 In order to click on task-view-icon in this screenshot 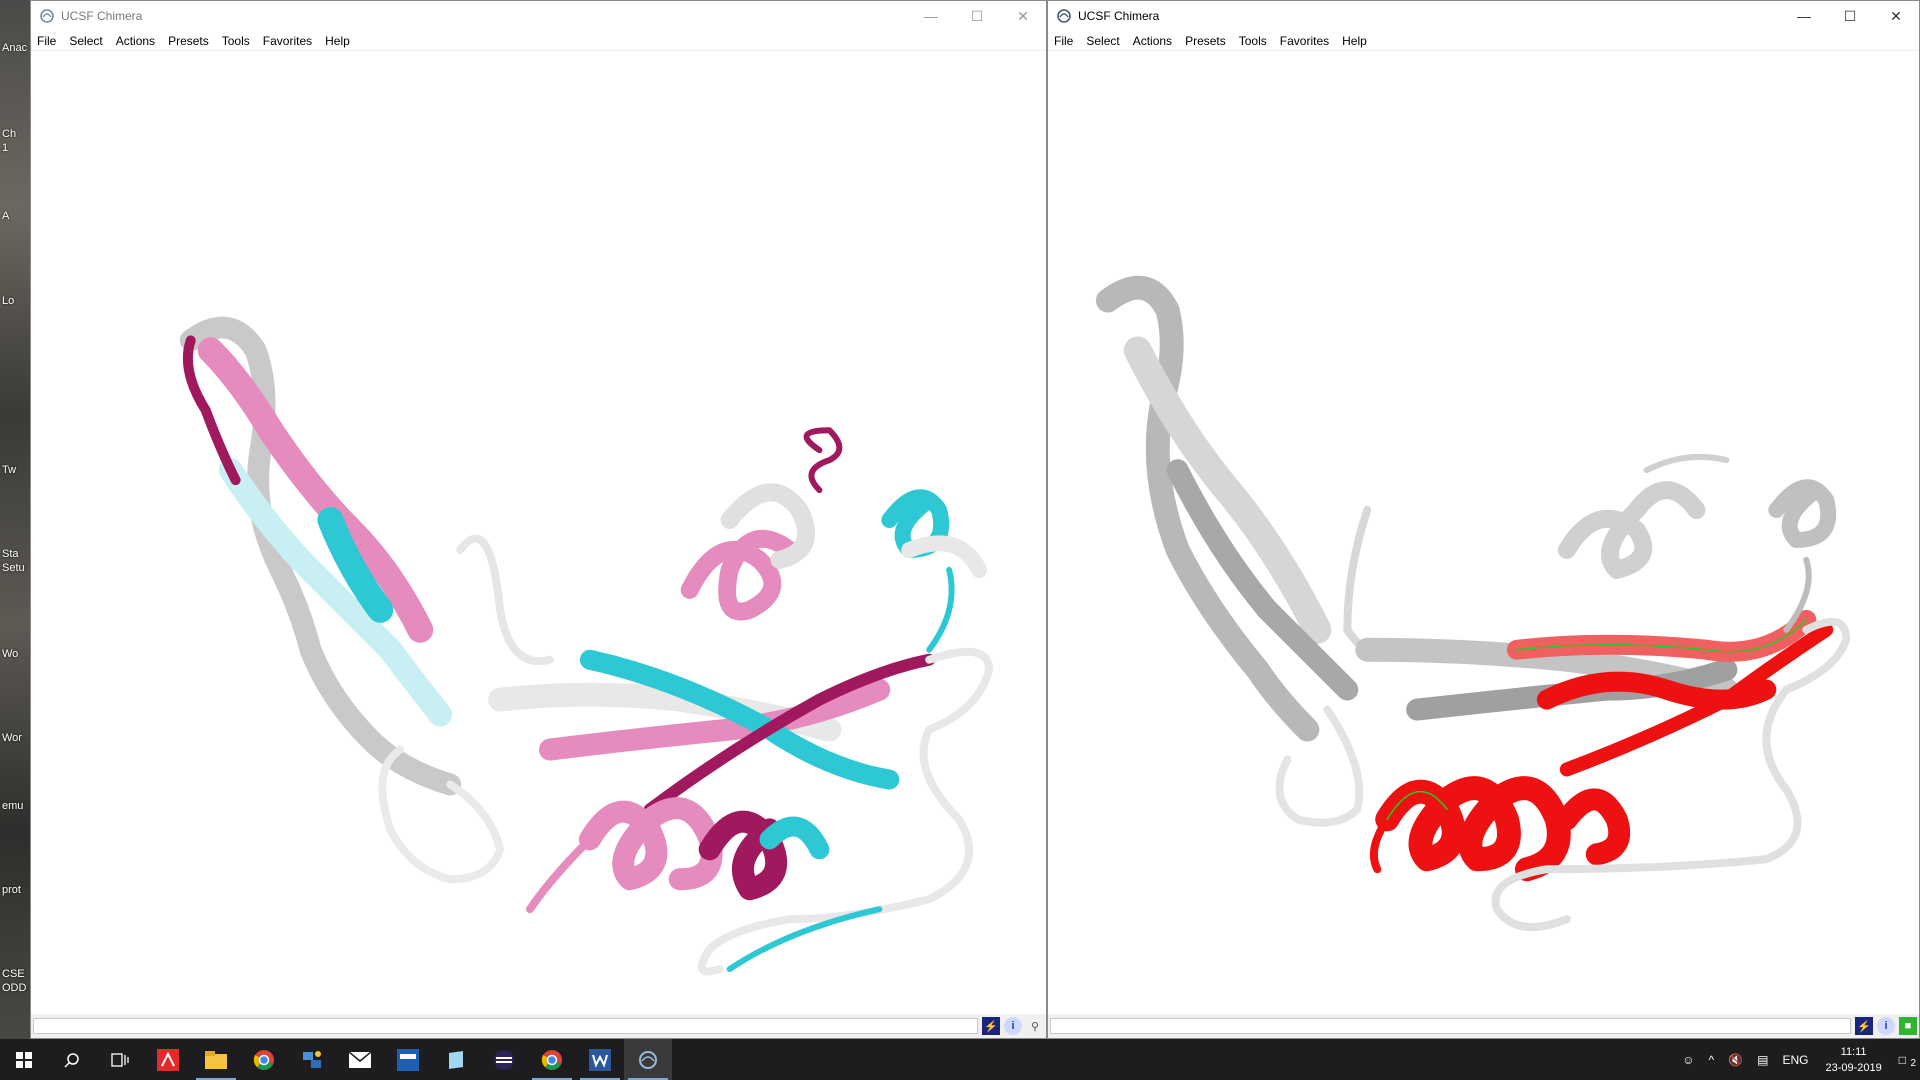, I will do `click(120, 1059)`.